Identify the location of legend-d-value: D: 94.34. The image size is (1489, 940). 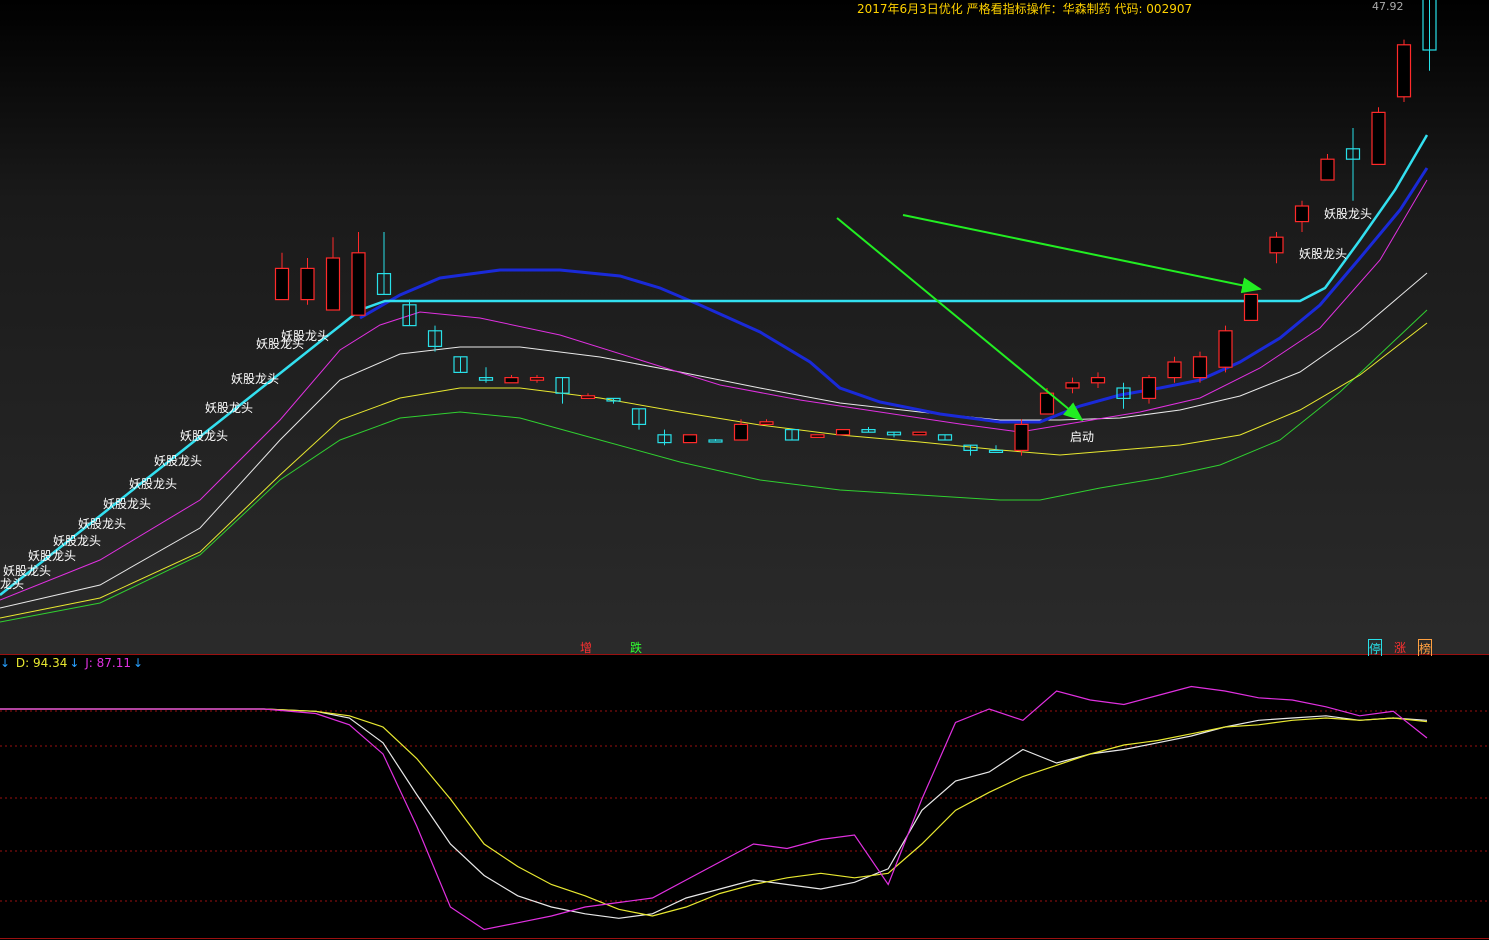
(41, 663).